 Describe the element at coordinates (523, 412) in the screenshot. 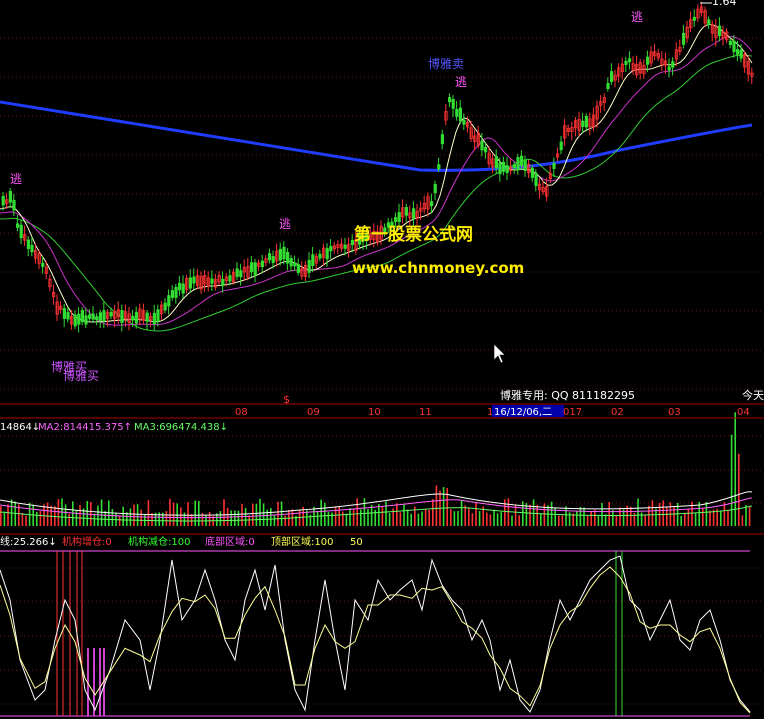

I see `cursor-date-label: 16/12/06,二` at that location.